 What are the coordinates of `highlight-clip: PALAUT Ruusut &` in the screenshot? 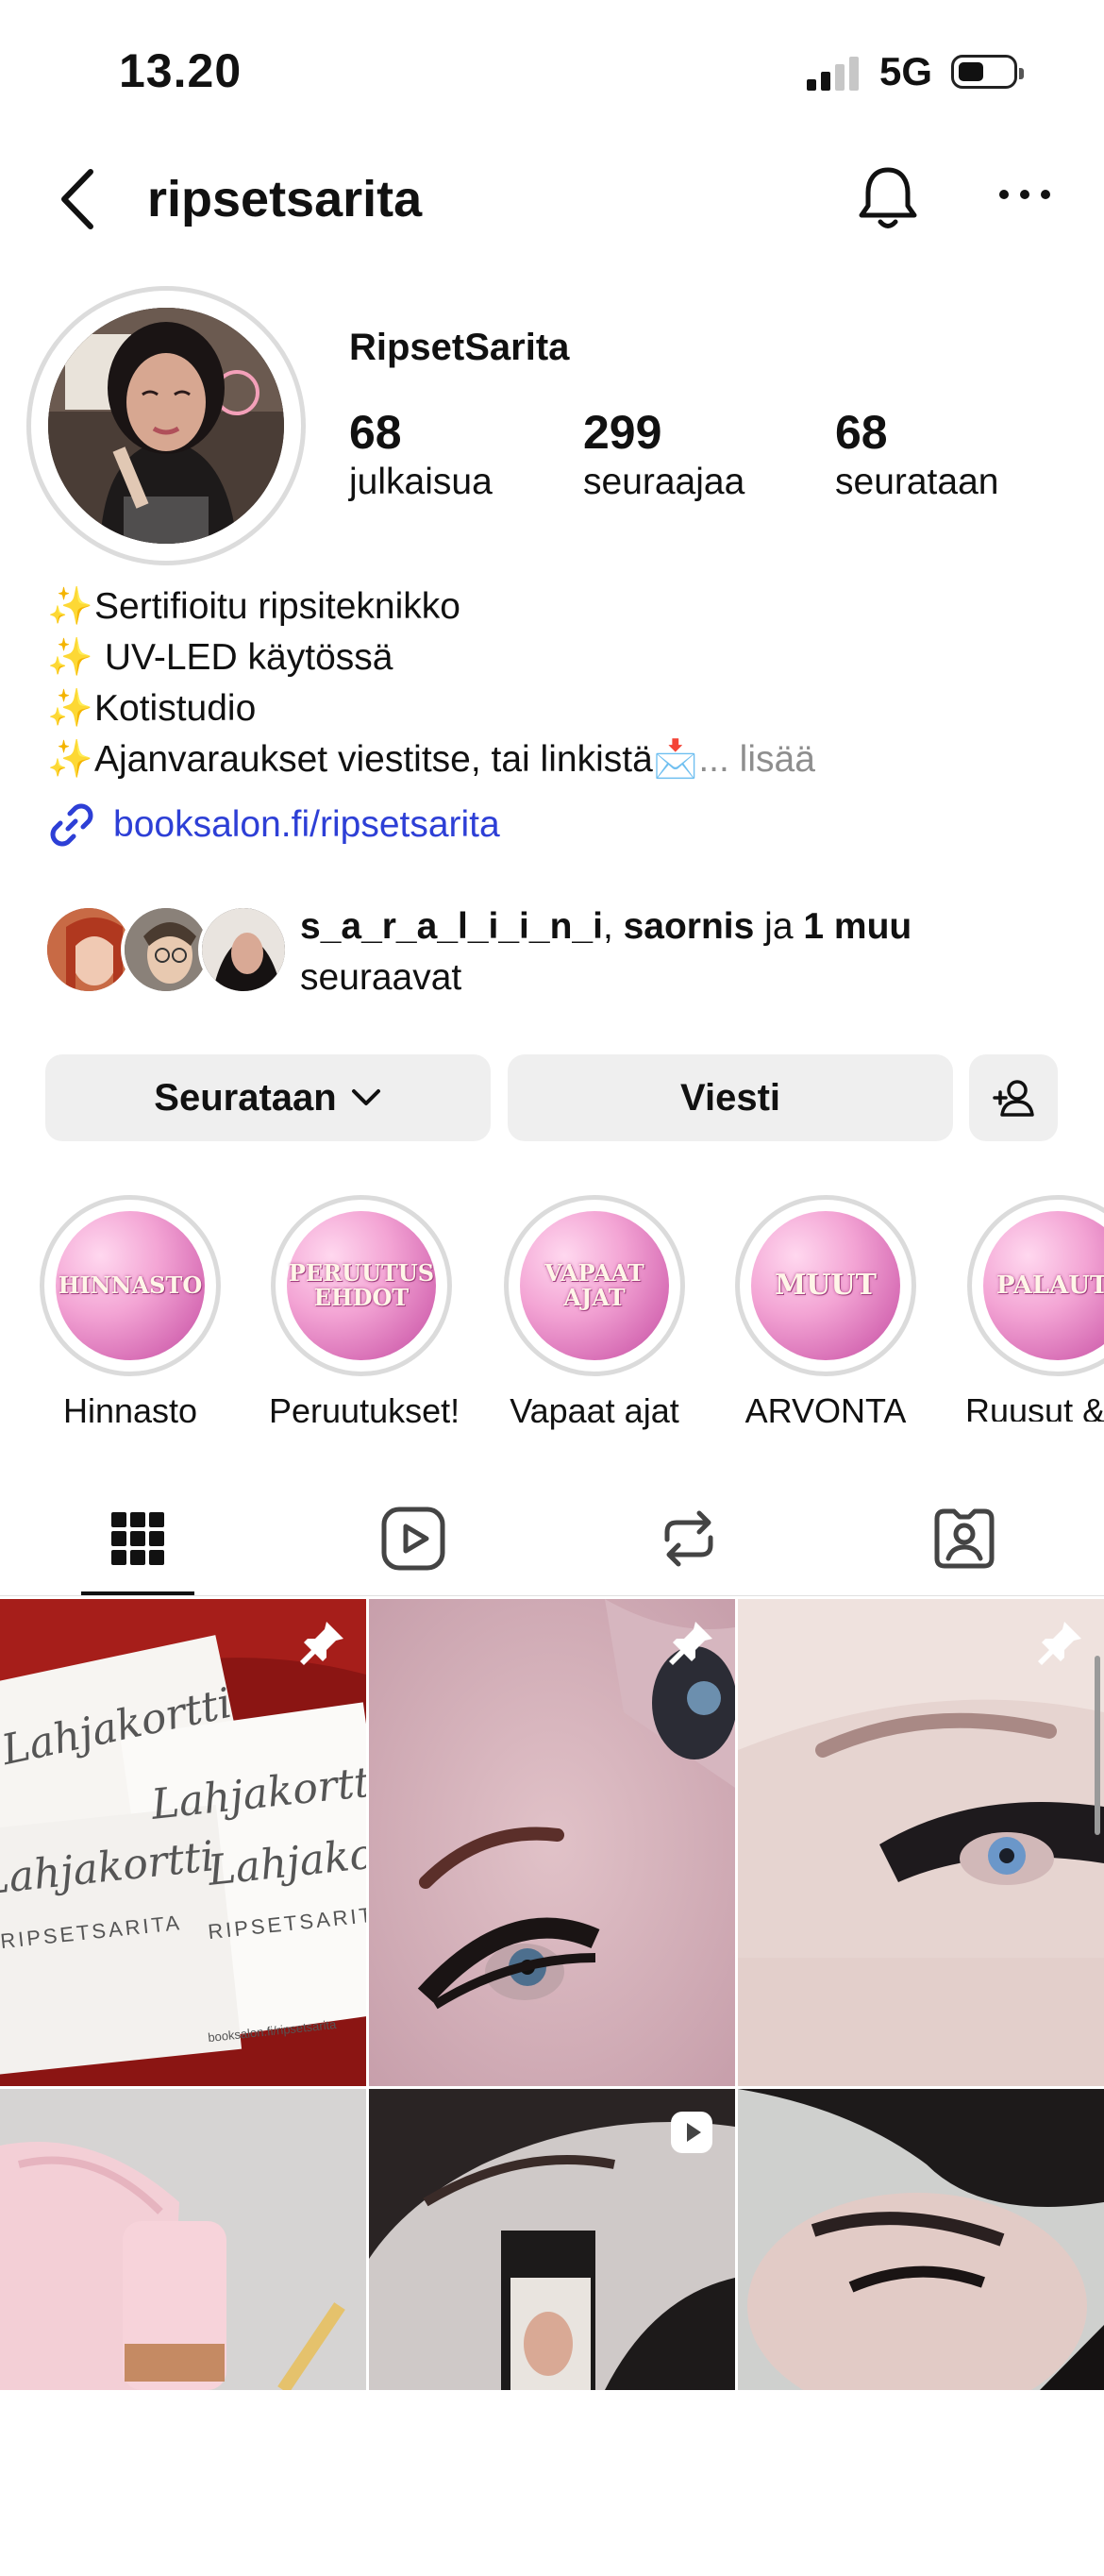 It's located at (1028, 1309).